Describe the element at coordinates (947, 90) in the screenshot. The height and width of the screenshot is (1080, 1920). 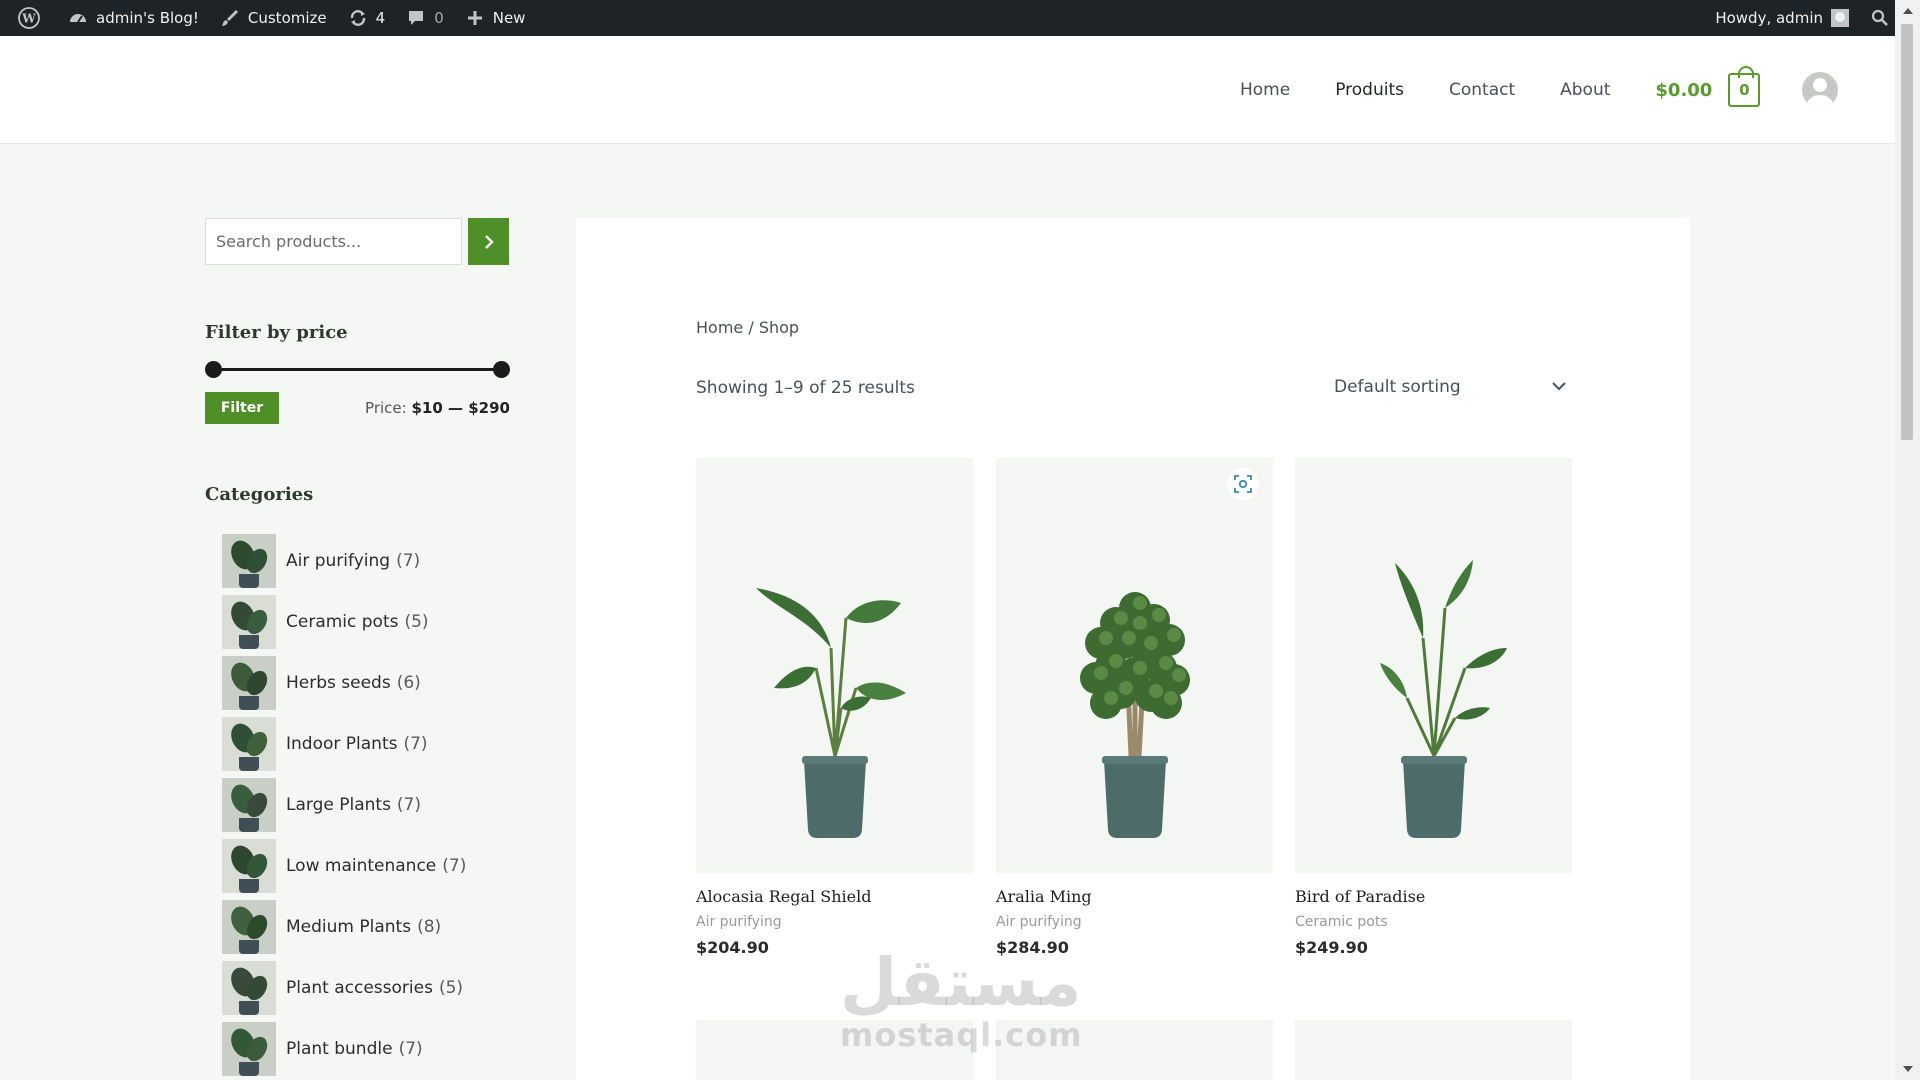
I see `site-header: Home Produits Contact About $0.00 0` at that location.